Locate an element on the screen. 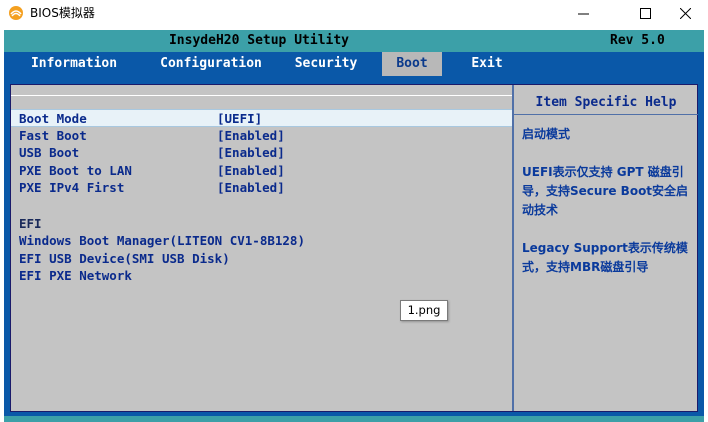  filename-tooltip: 1.png is located at coordinates (424, 310).